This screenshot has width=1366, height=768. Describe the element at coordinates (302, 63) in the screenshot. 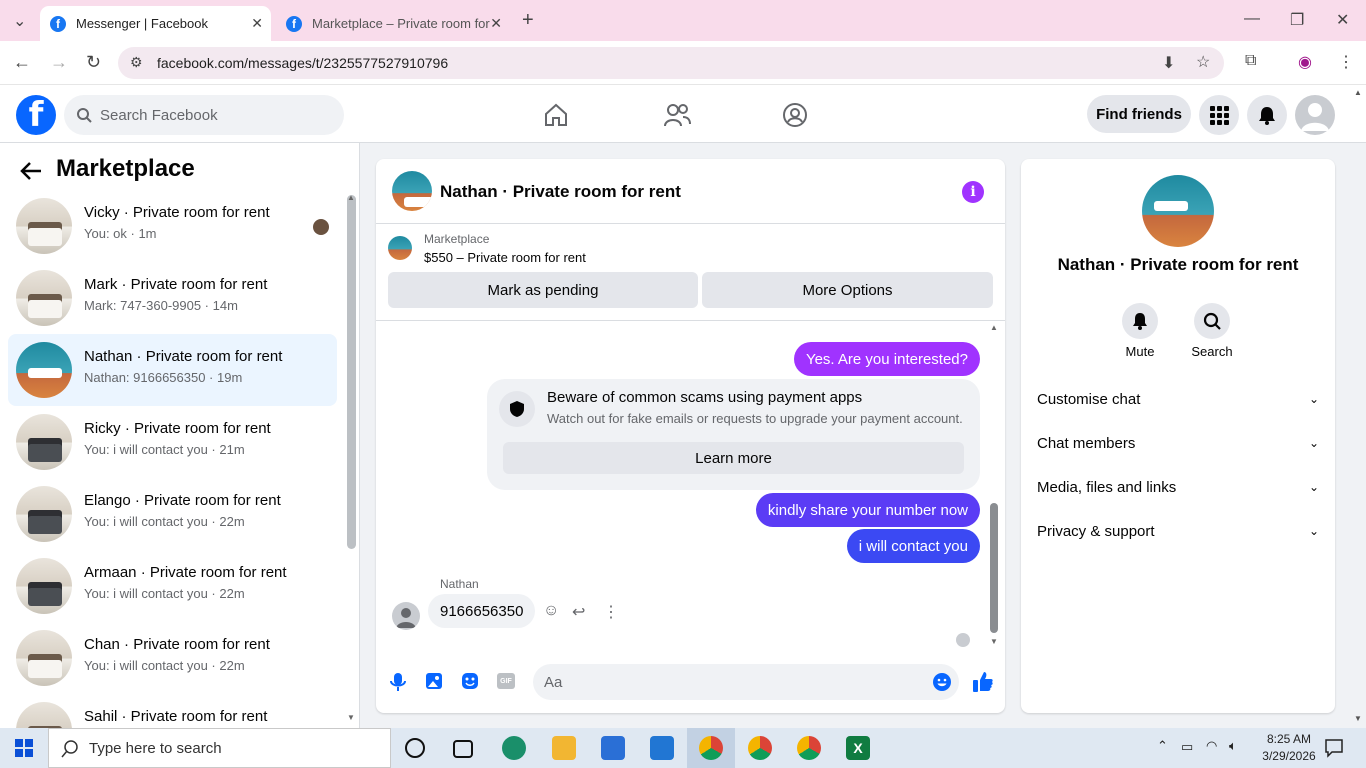

I see `url-text: facebook.com/messages/t/2325577527910796` at that location.